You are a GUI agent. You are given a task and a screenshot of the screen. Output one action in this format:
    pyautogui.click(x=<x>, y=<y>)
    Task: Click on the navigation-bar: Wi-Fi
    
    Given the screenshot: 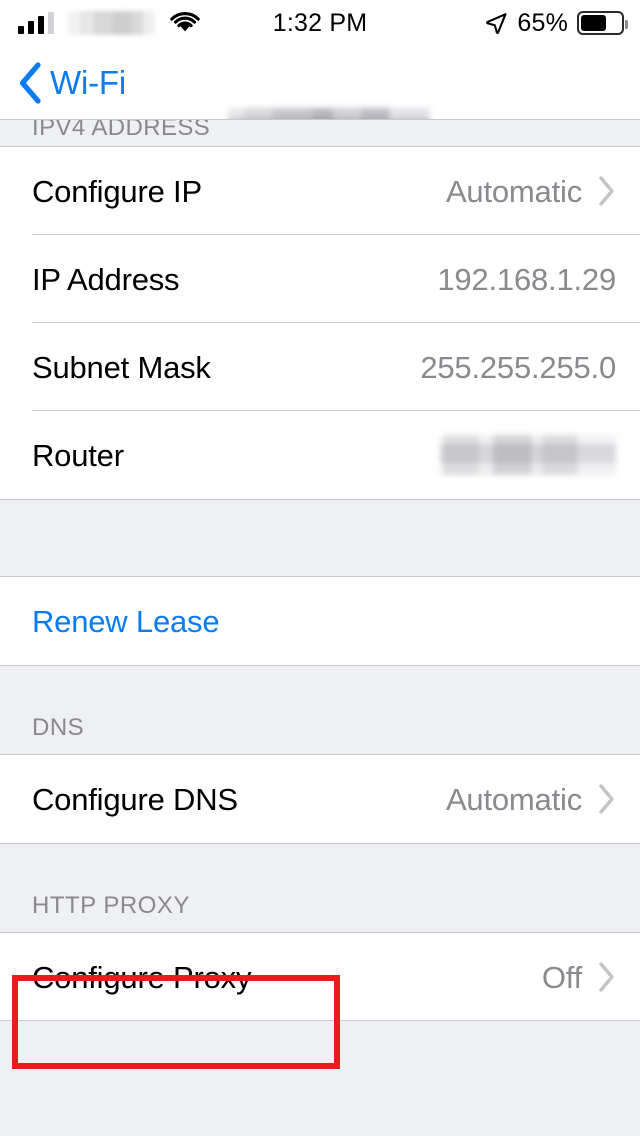 What is the action you would take?
    pyautogui.click(x=320, y=99)
    